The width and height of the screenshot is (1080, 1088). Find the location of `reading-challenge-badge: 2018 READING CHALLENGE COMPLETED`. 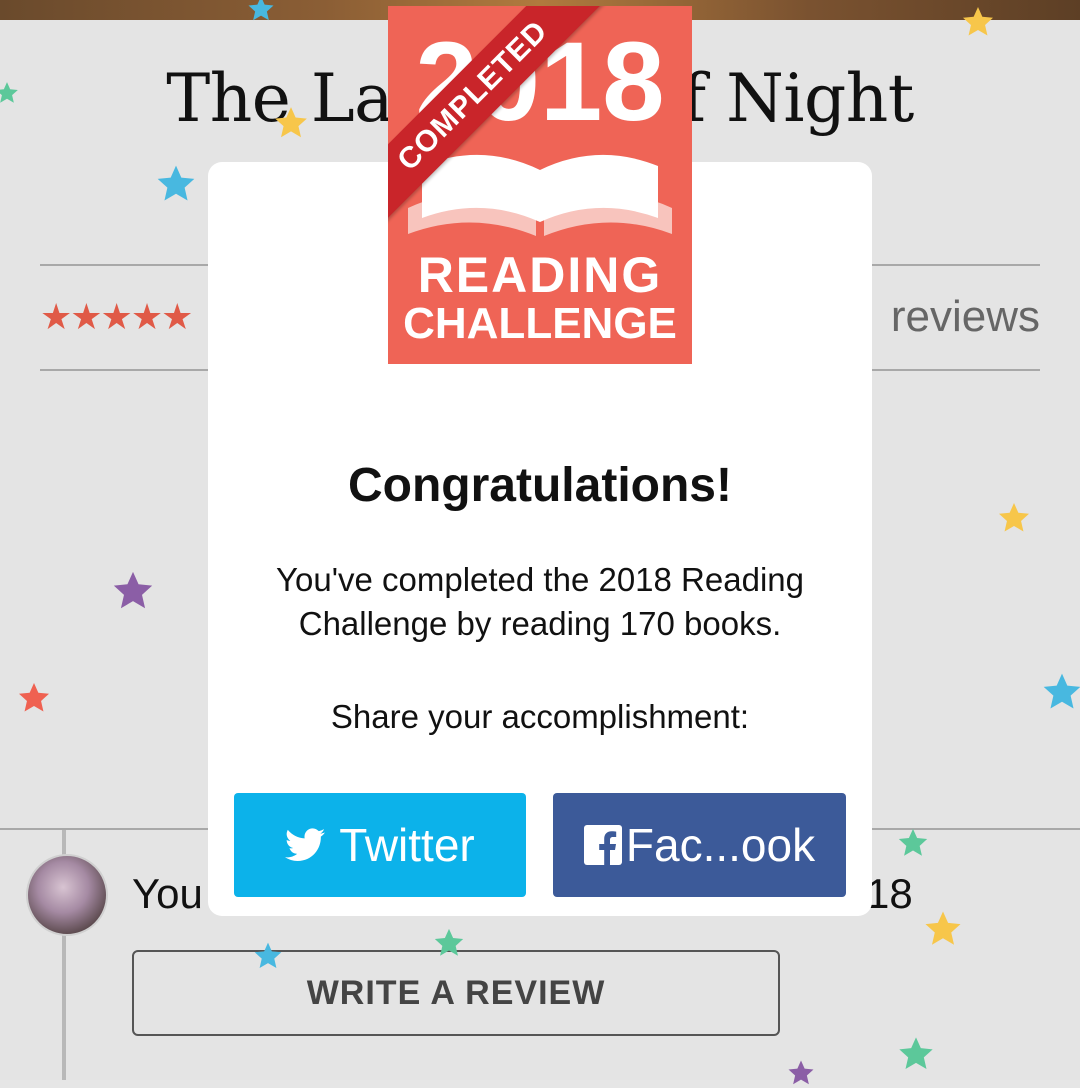

reading-challenge-badge: 2018 READING CHALLENGE COMPLETED is located at coordinates (540, 185).